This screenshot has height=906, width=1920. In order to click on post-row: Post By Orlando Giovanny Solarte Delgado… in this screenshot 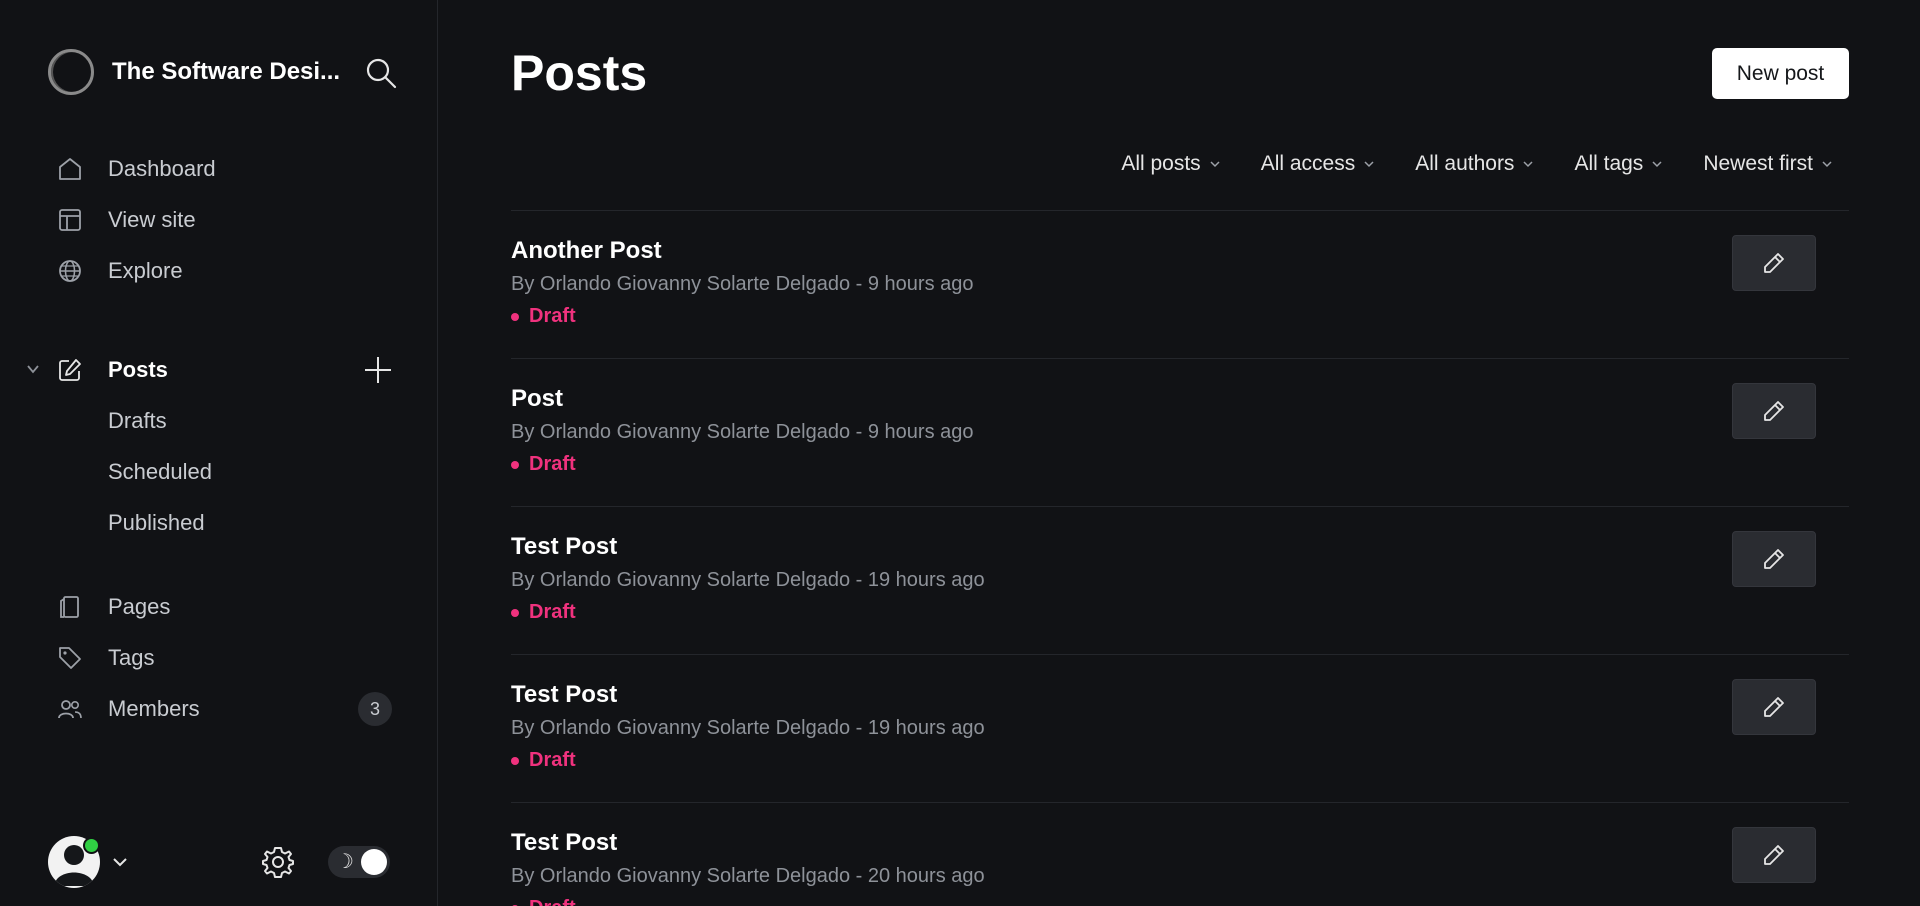, I will do `click(1180, 433)`.